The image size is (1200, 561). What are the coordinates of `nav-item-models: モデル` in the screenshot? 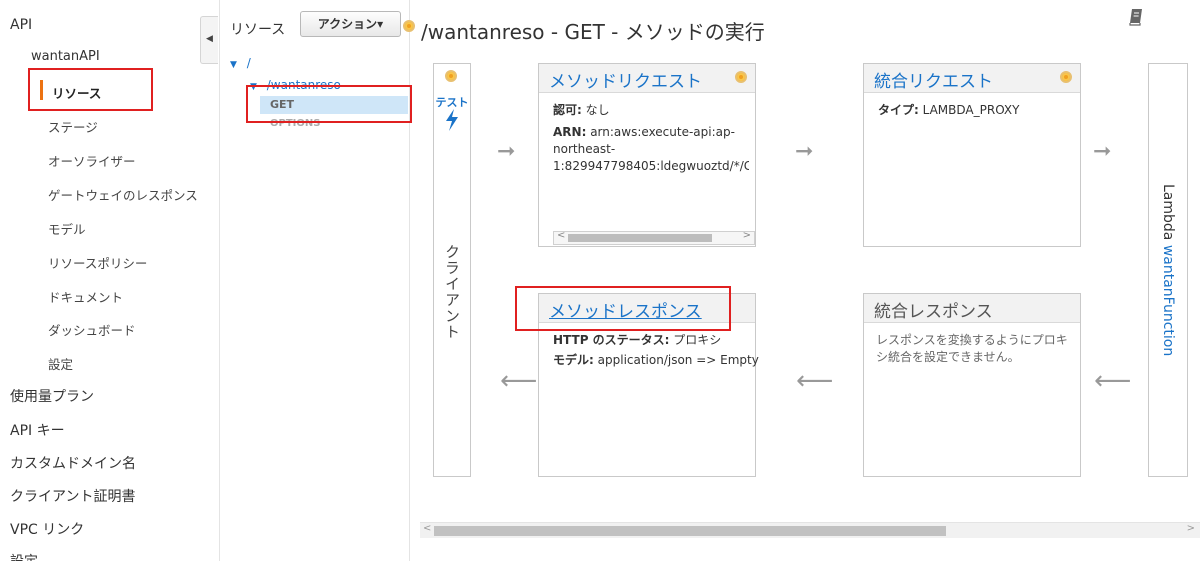 It's located at (67, 228).